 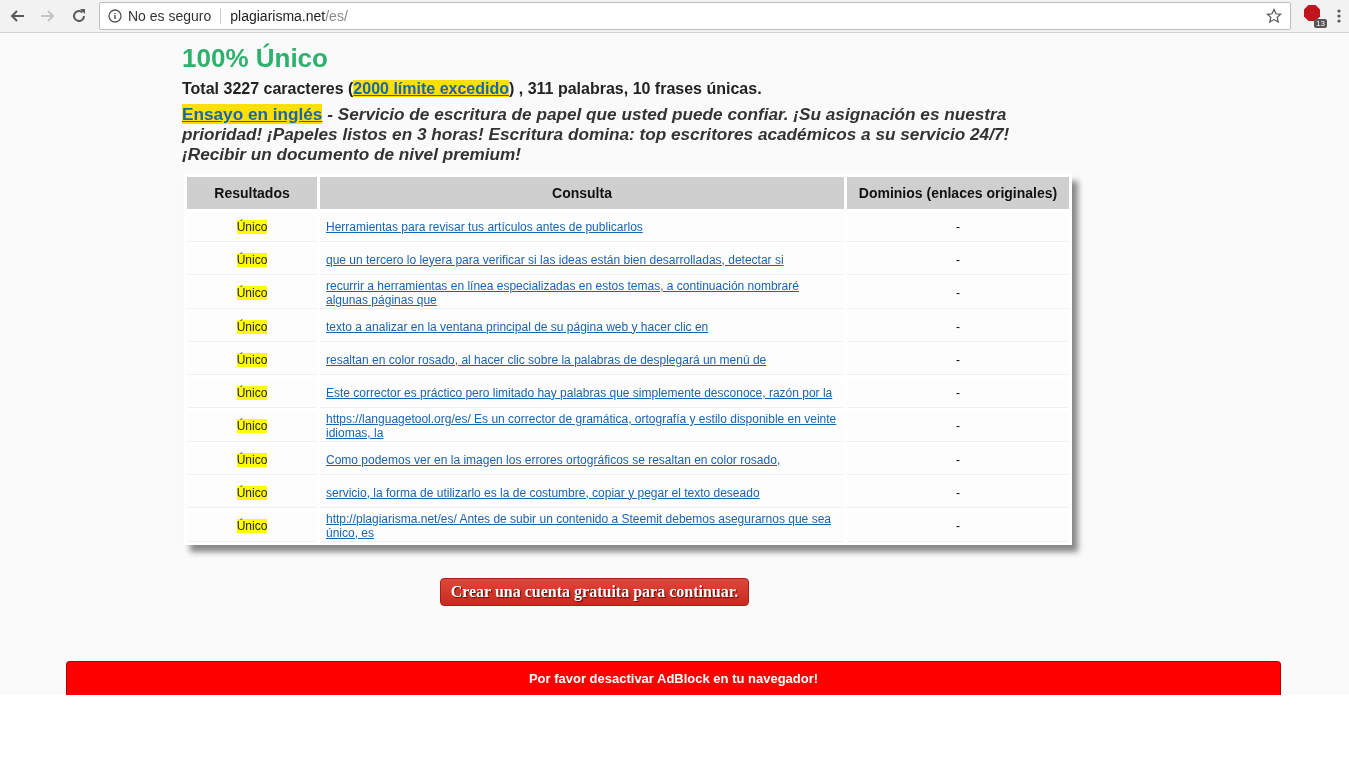 I want to click on adblock-banner: Por favor desactivar AdBlock en tu navegador!, so click(x=673, y=678).